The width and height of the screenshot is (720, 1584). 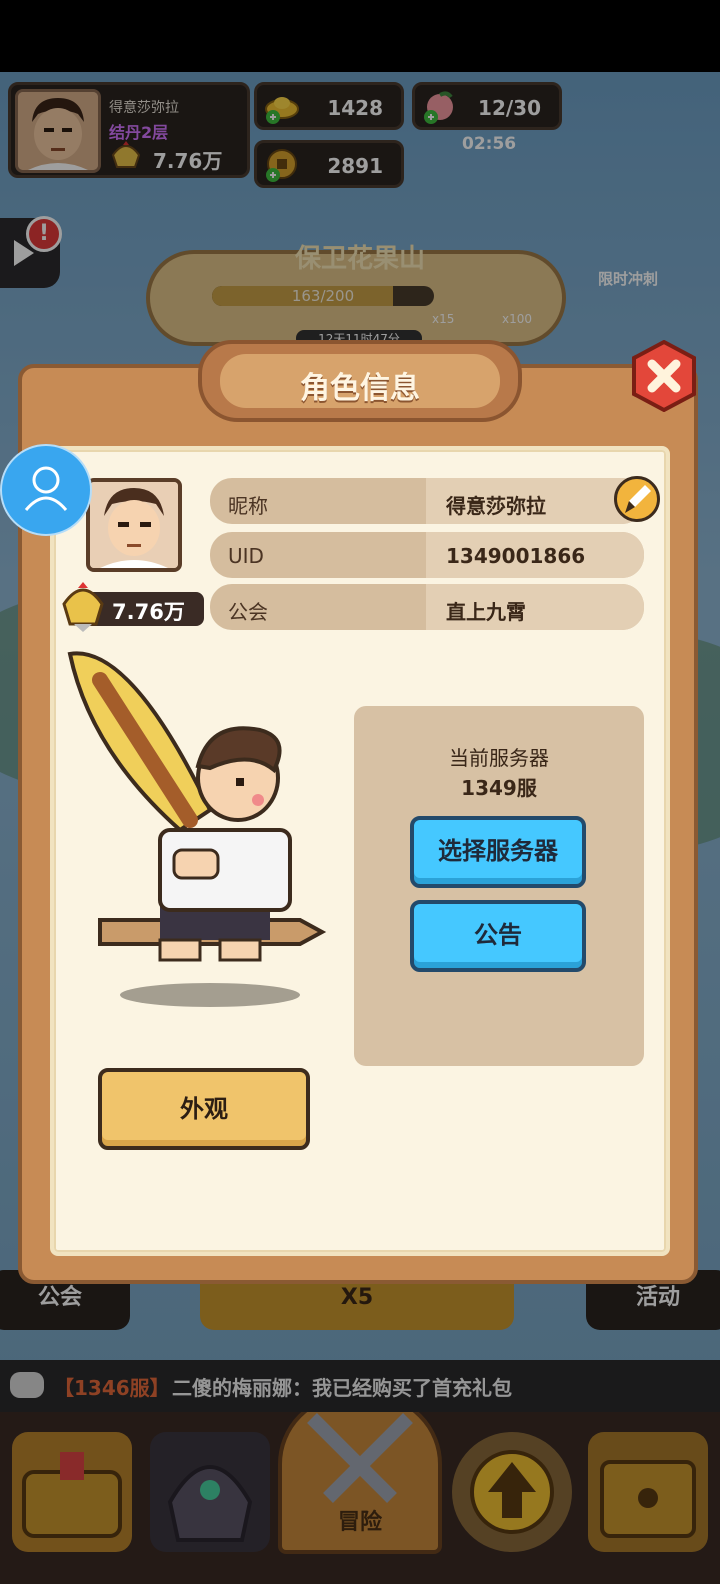 What do you see at coordinates (83, 606) in the screenshot?
I see `helmet-icon` at bounding box center [83, 606].